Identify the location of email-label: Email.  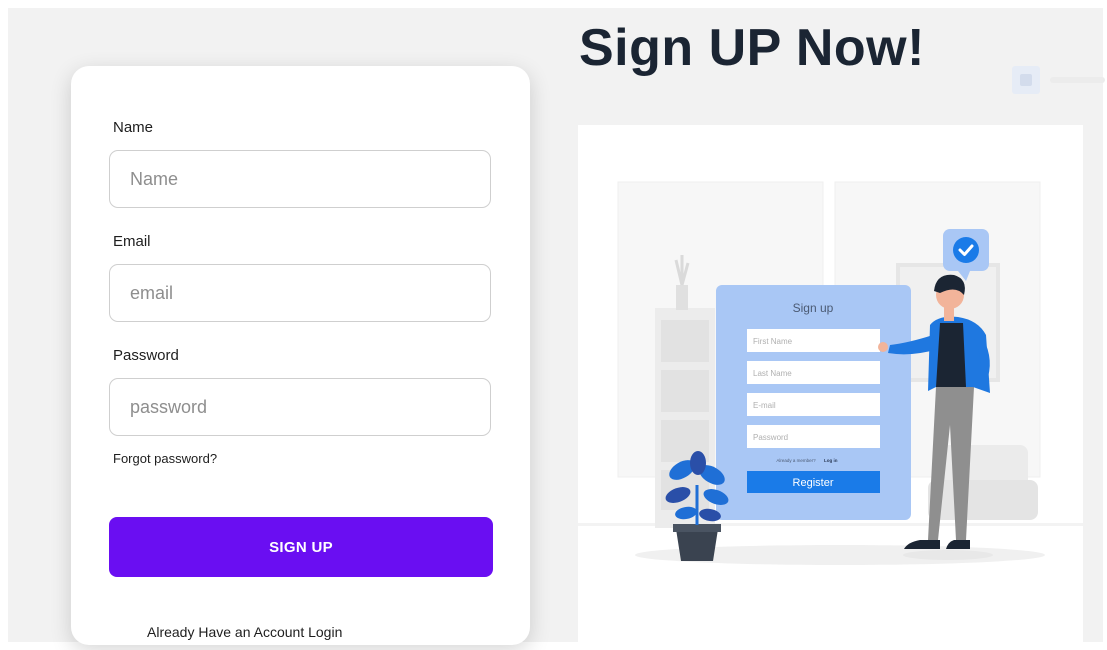
(132, 241).